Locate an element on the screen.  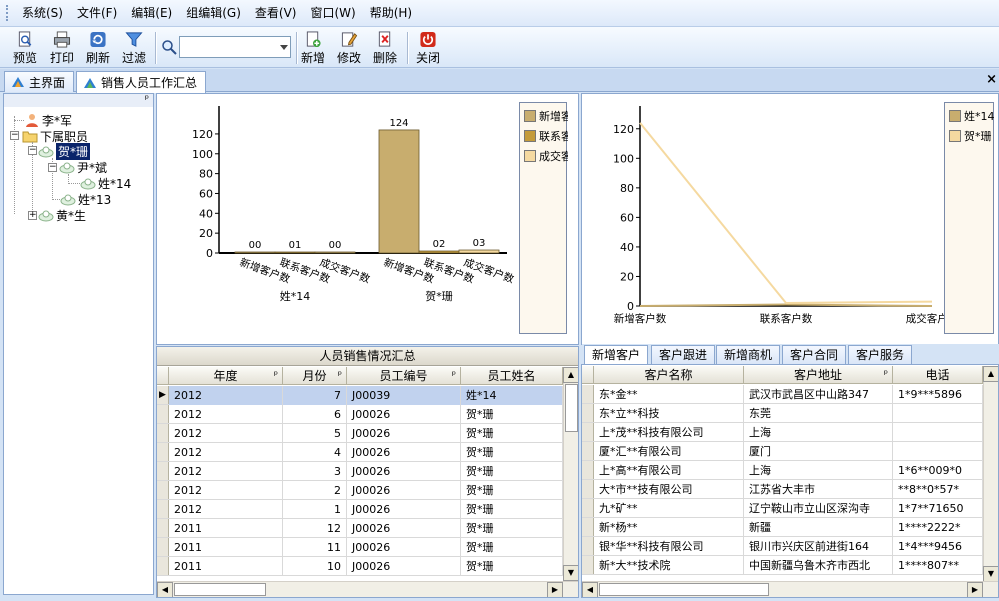
search-input is located at coordinates (235, 47).